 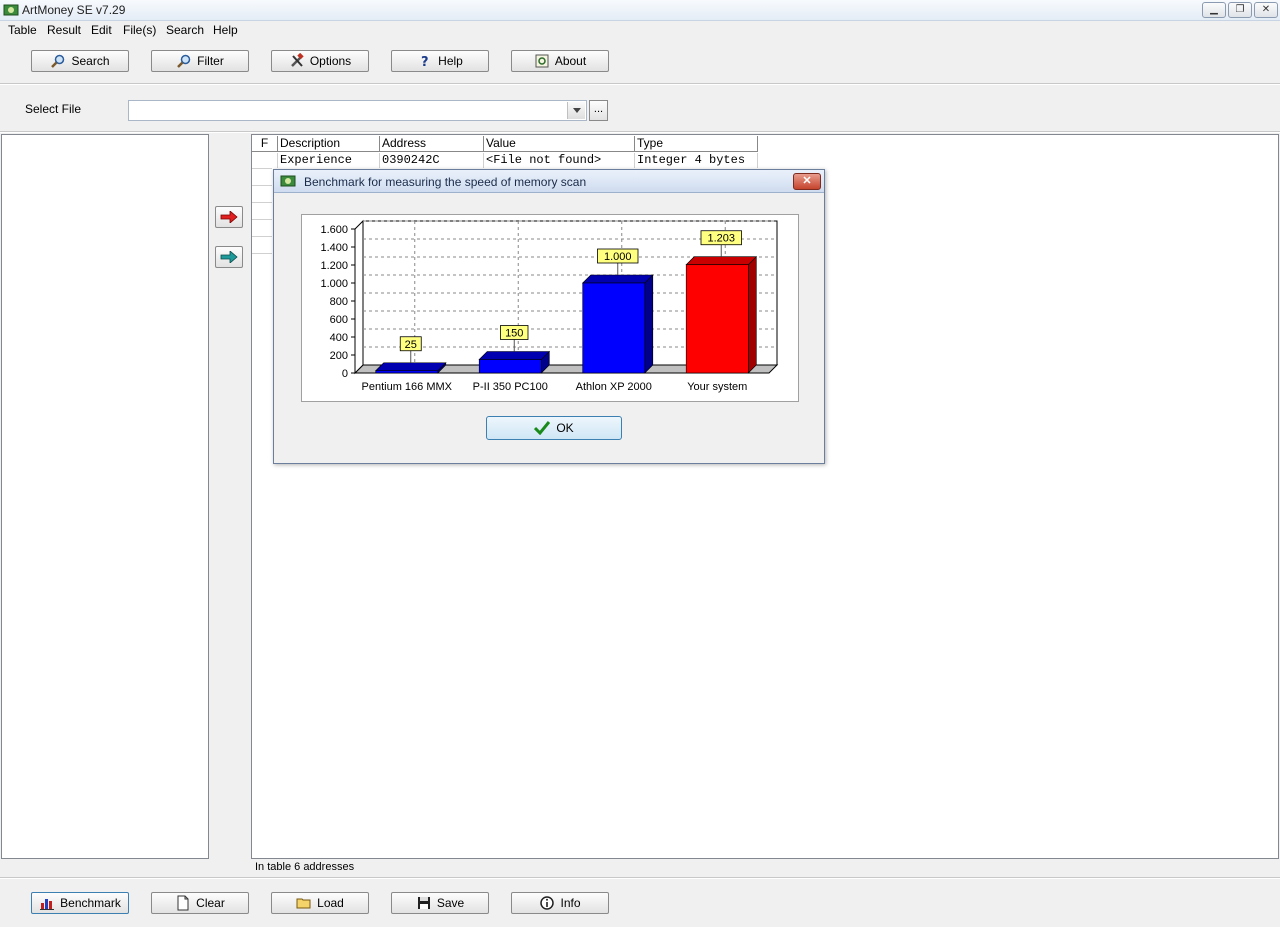 I want to click on column-header-f: F, so click(x=265, y=144).